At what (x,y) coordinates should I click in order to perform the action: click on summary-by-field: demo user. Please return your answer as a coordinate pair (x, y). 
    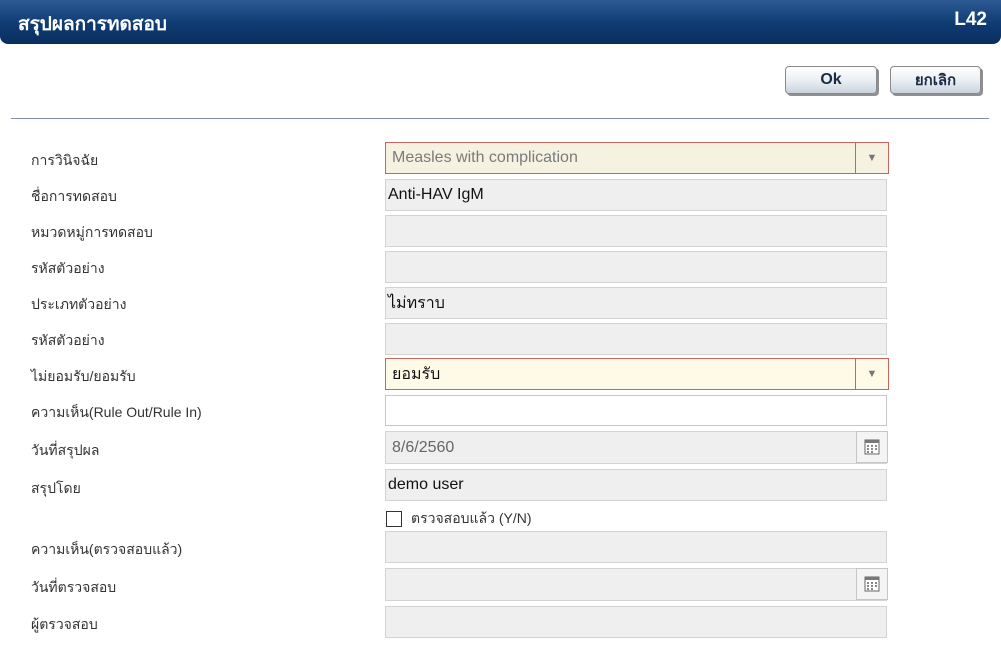
    Looking at the image, I should click on (636, 485).